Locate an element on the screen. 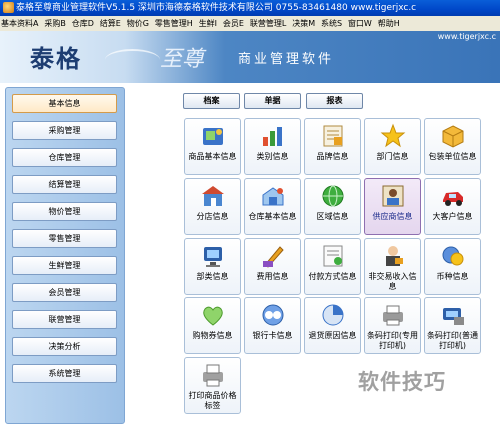 This screenshot has width=500, height=424. supplier-icon is located at coordinates (393, 196).